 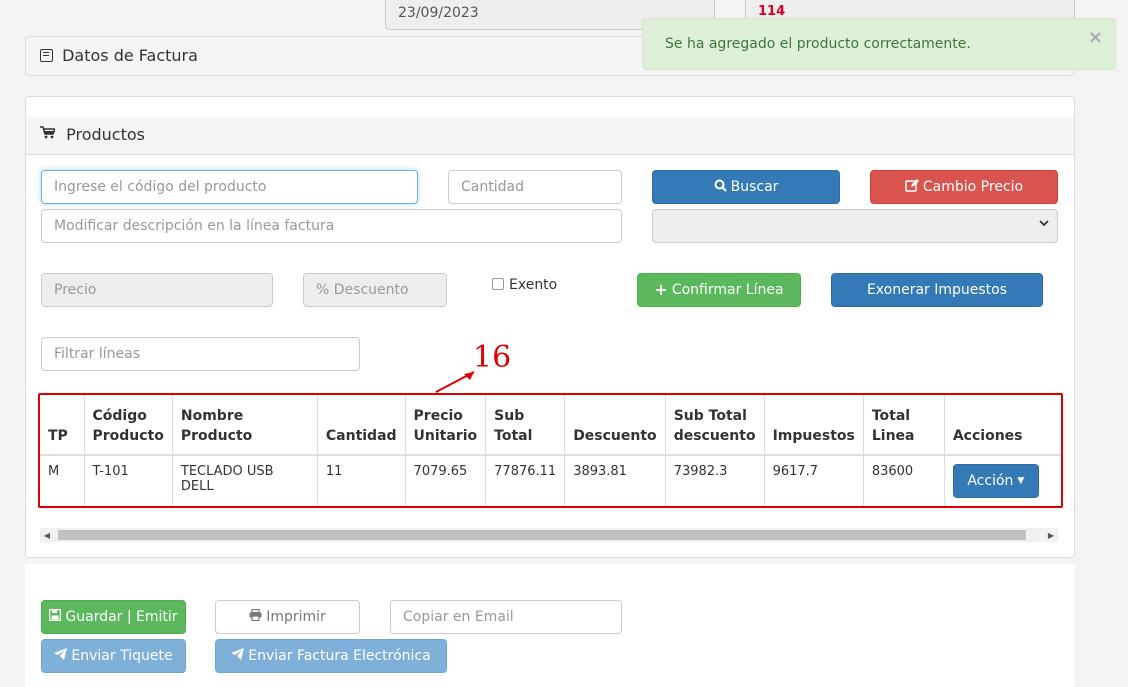 What do you see at coordinates (375, 290) in the screenshot?
I see `discount-input: % Descuento` at bounding box center [375, 290].